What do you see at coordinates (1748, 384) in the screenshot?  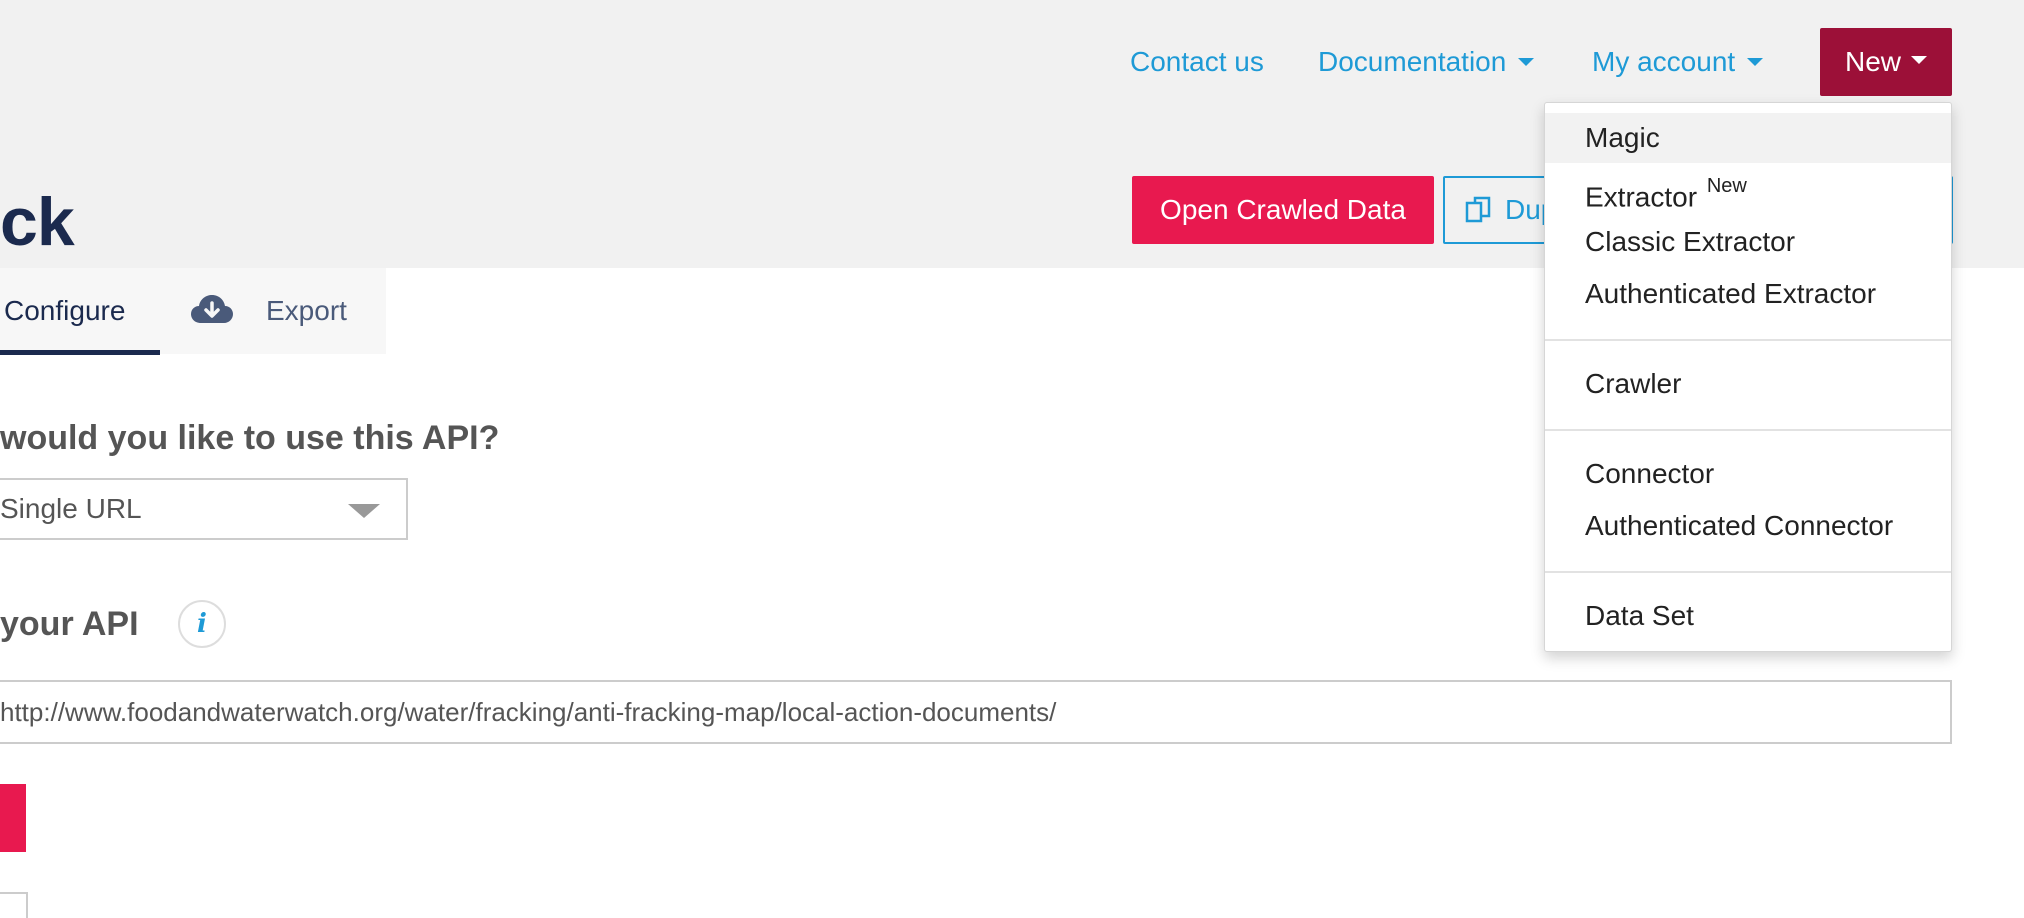 I see `menu-item-crawler: Crawler` at bounding box center [1748, 384].